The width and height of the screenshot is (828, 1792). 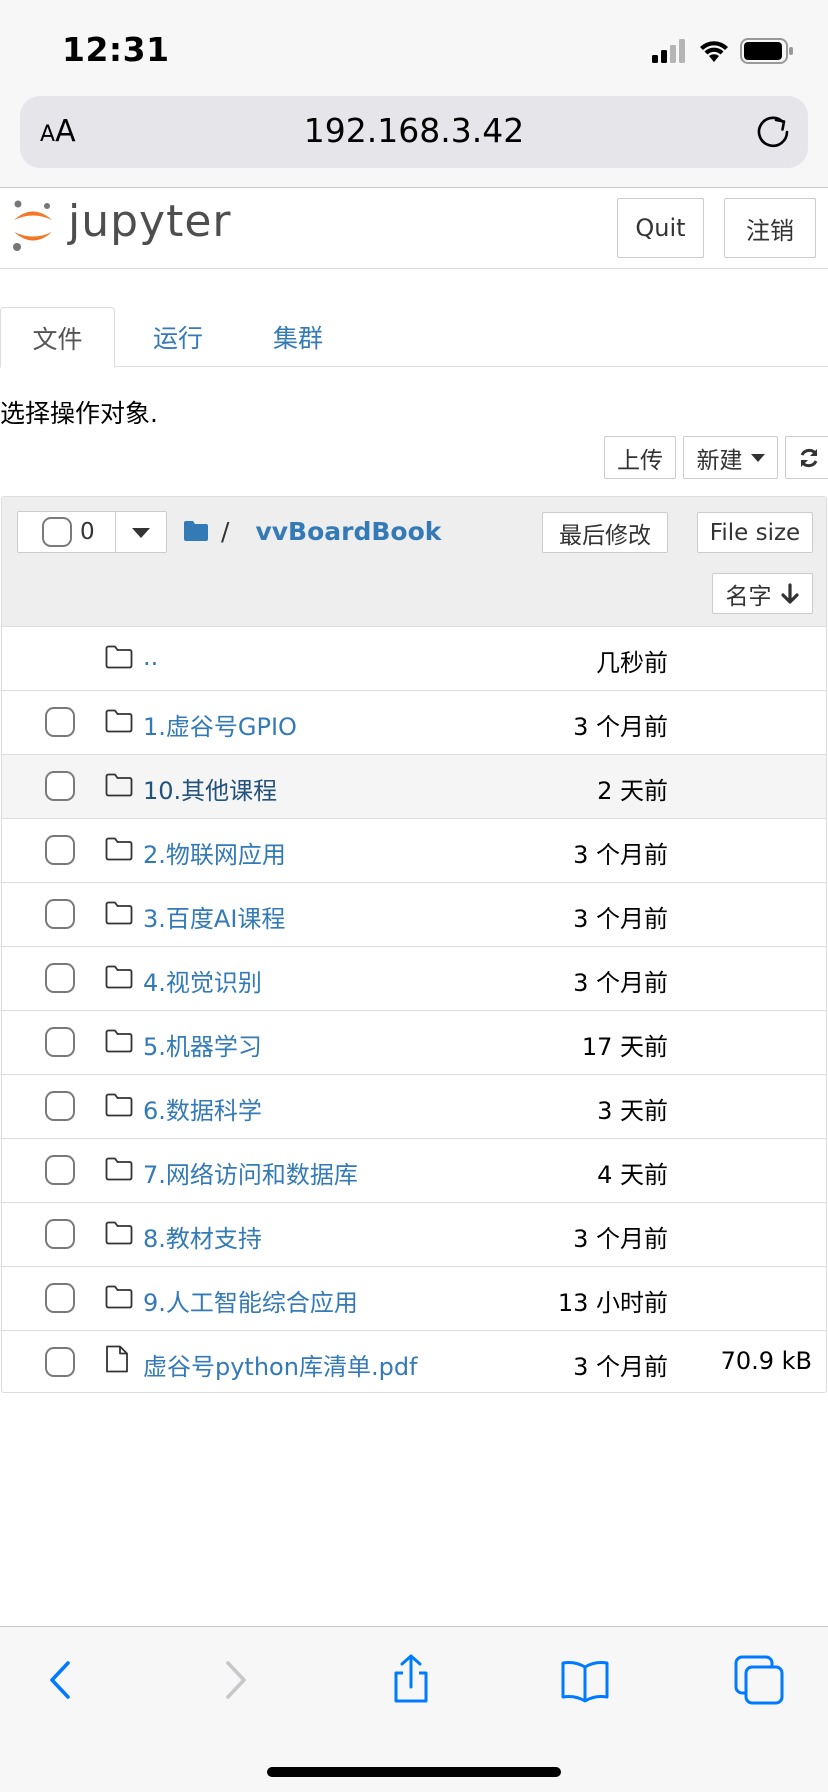 What do you see at coordinates (250, 1172) in the screenshot?
I see `item-name: 7.网络访问和数据库` at bounding box center [250, 1172].